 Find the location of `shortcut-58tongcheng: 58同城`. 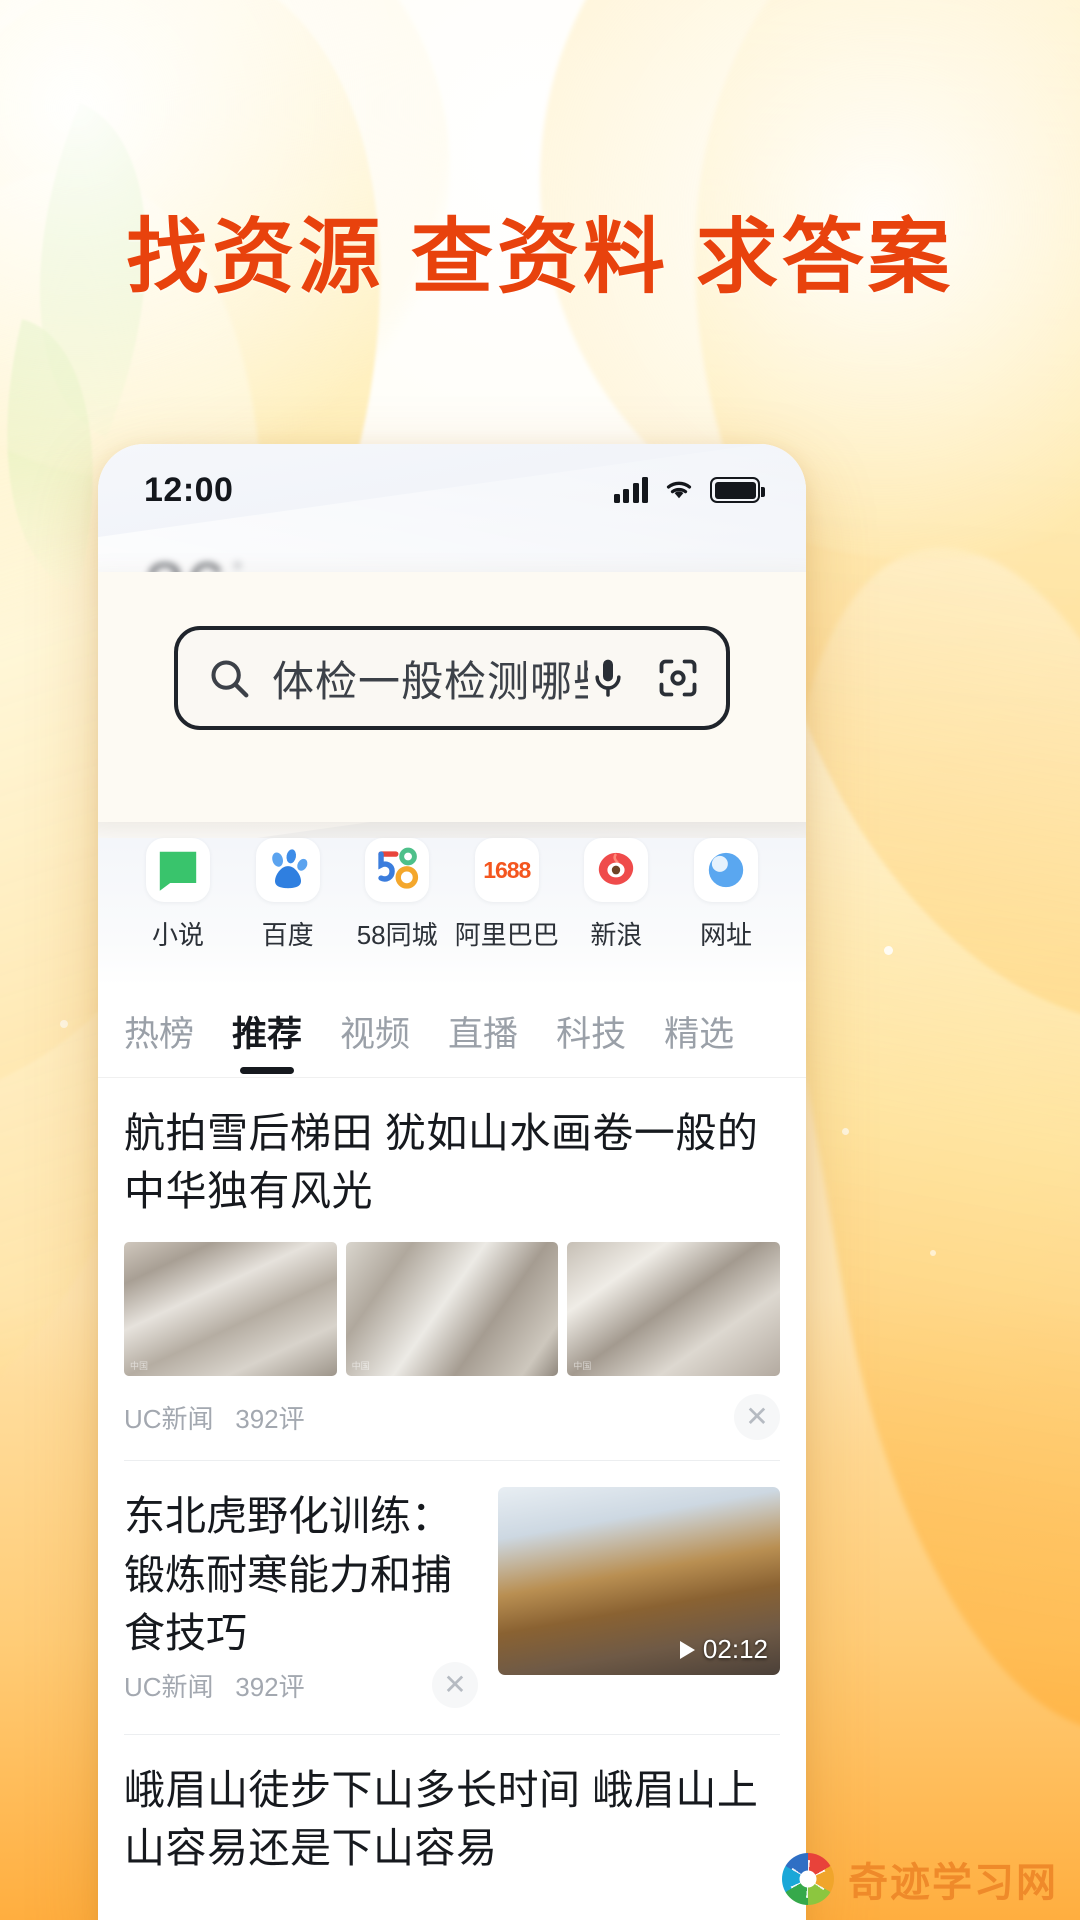

shortcut-58tongcheng: 58同城 is located at coordinates (397, 895).